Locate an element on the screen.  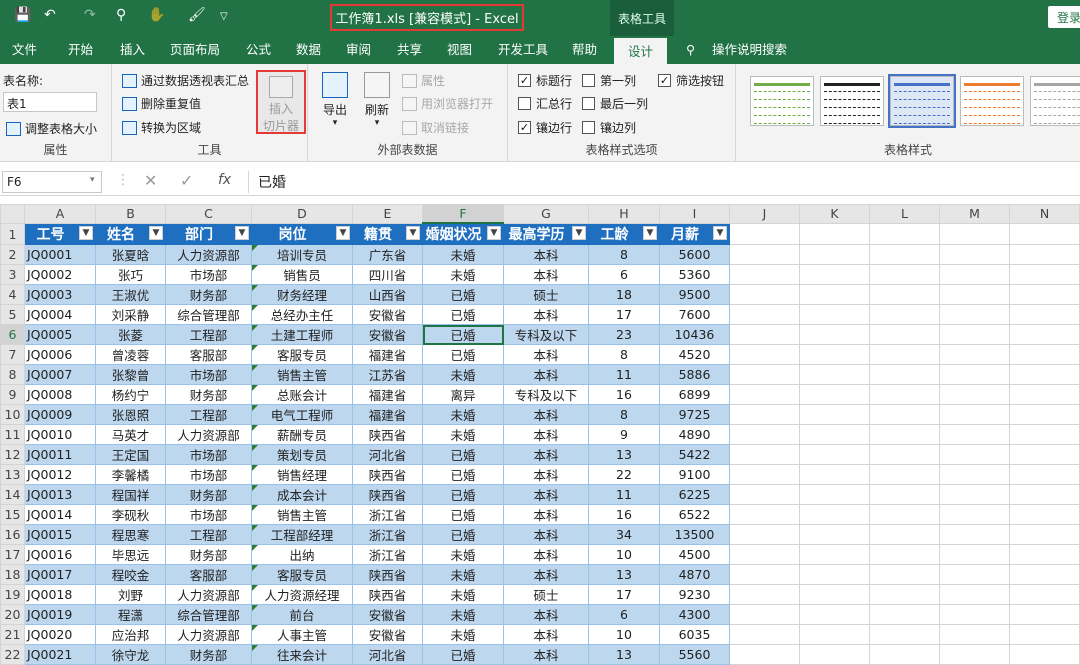
unlink-button: 取消链接 is located at coordinates (435, 127).